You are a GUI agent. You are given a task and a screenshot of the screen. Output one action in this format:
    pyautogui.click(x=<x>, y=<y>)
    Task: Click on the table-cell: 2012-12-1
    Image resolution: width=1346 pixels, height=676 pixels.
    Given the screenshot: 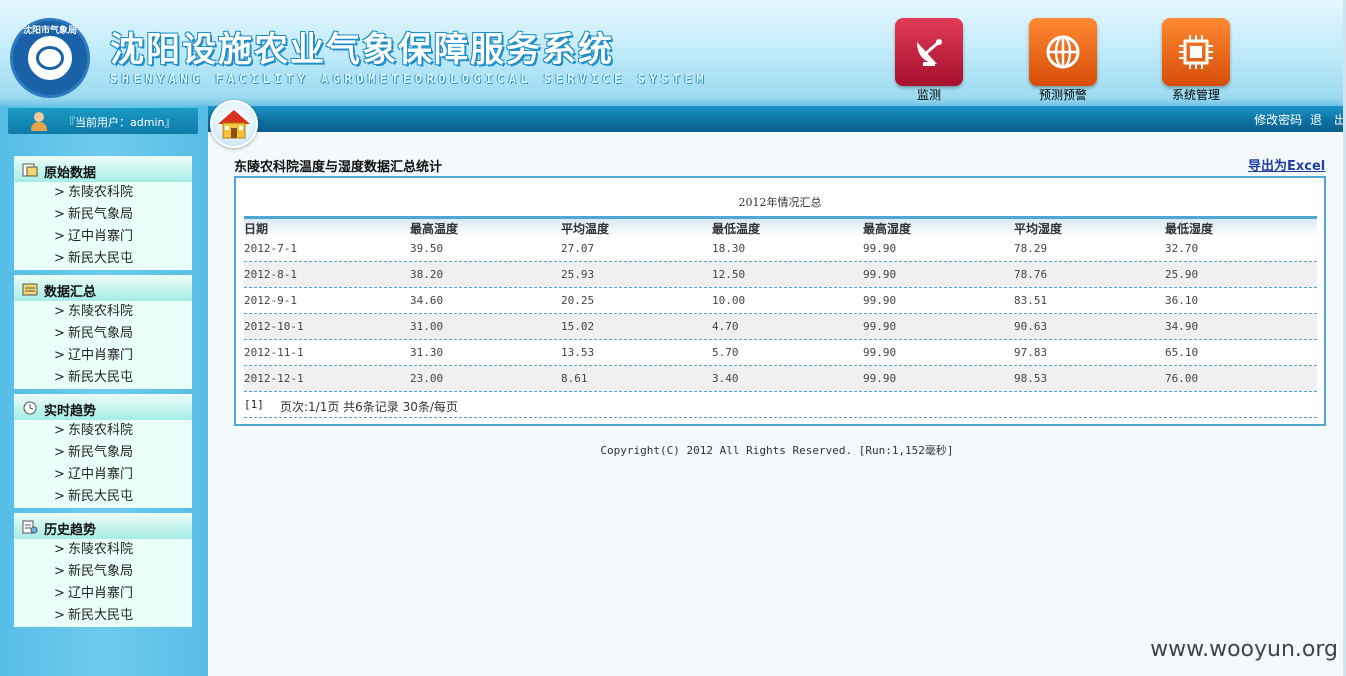 What is the action you would take?
    pyautogui.click(x=274, y=378)
    